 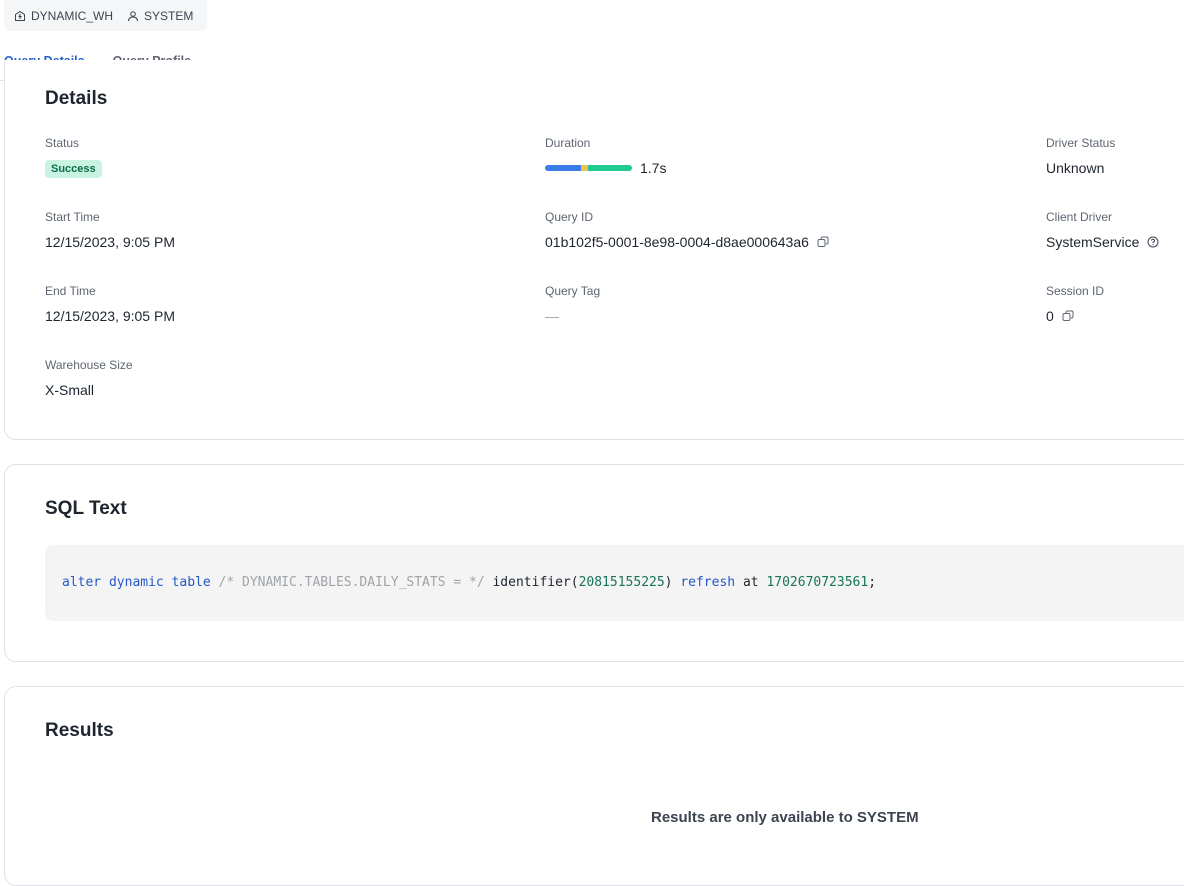 What do you see at coordinates (72, 217) in the screenshot?
I see `start-time-label: Start Time` at bounding box center [72, 217].